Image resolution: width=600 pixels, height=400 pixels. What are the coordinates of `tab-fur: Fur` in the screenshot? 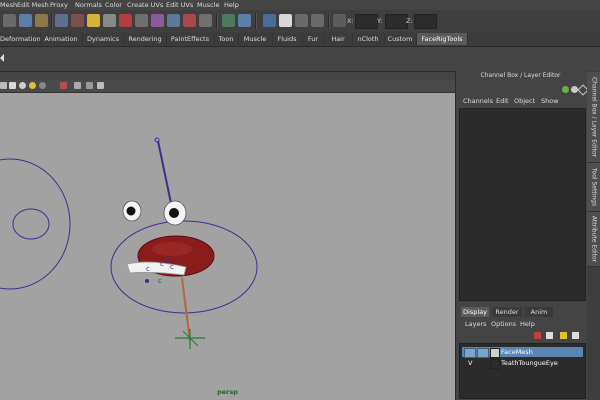 It's located at (313, 39).